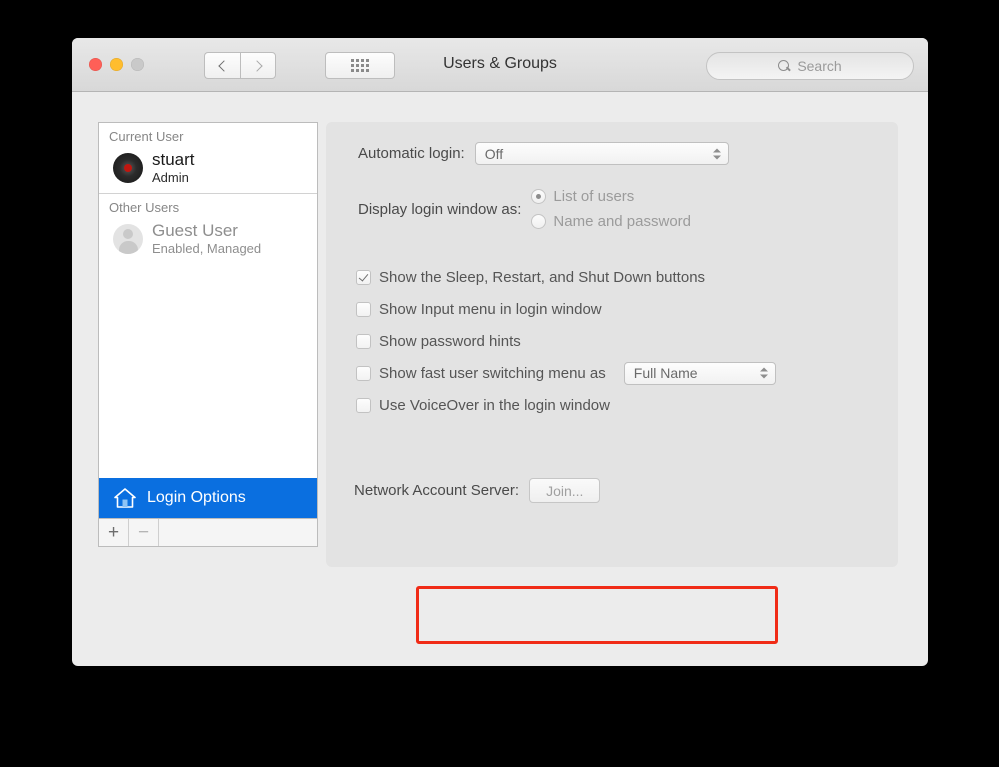 This screenshot has height=767, width=999. What do you see at coordinates (500, 65) in the screenshot?
I see `window-titlebar: Users & Groups Search` at bounding box center [500, 65].